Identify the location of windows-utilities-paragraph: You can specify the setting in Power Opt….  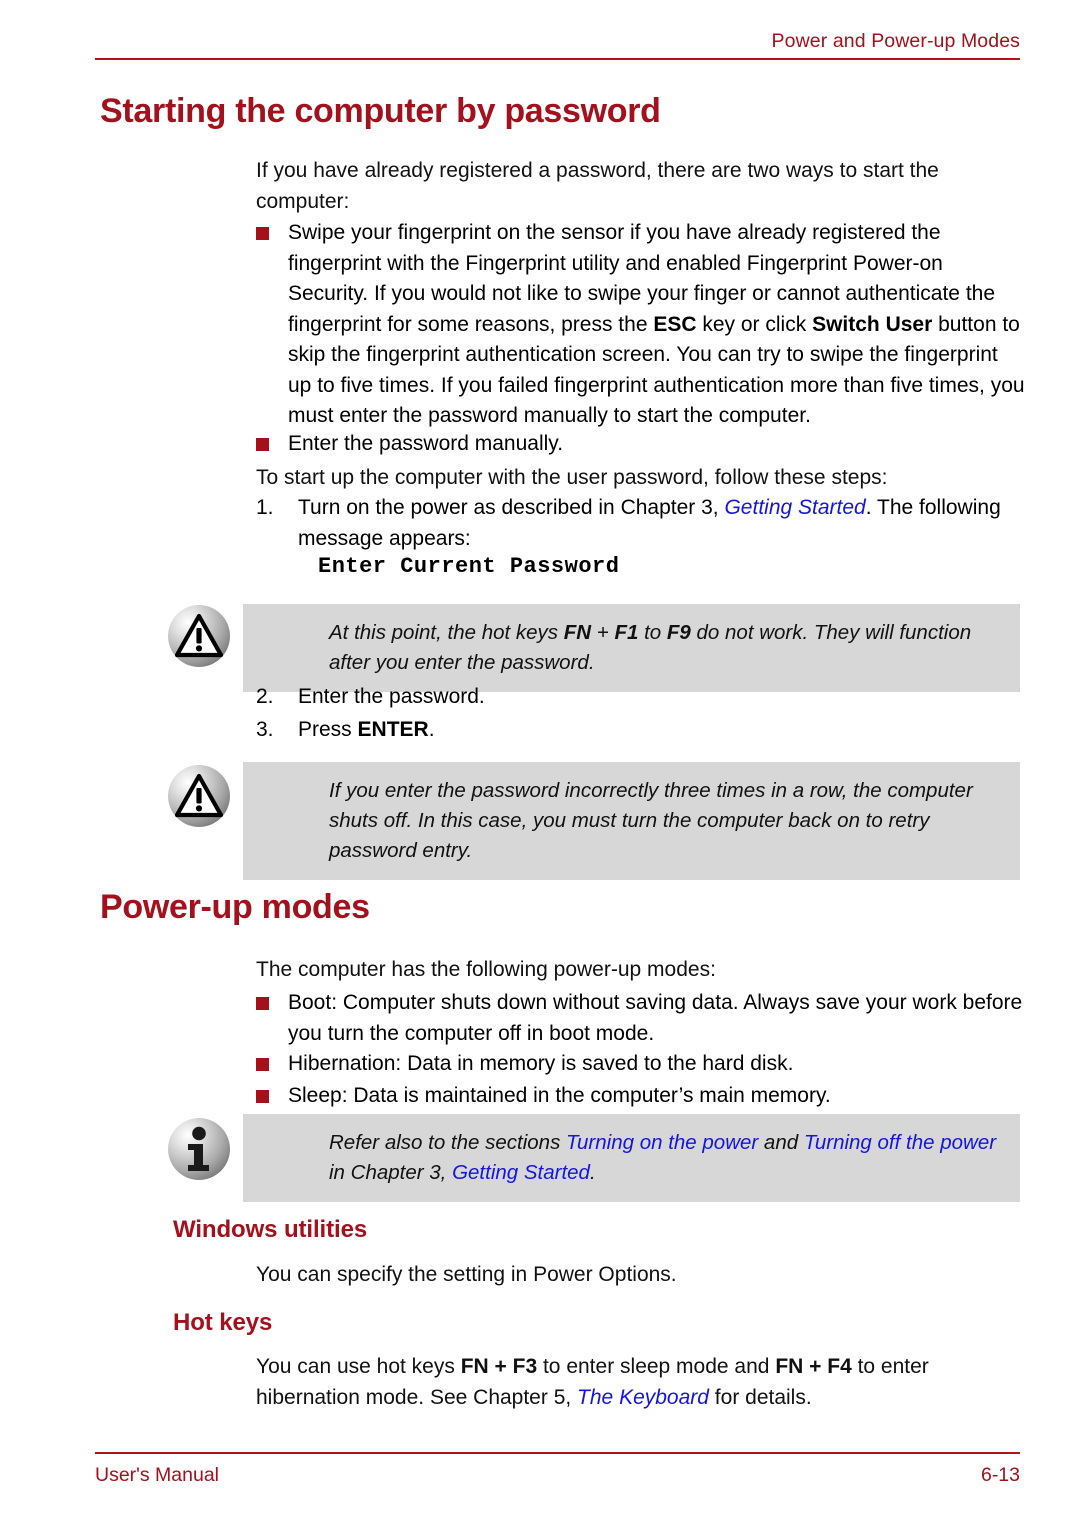
(466, 1274).